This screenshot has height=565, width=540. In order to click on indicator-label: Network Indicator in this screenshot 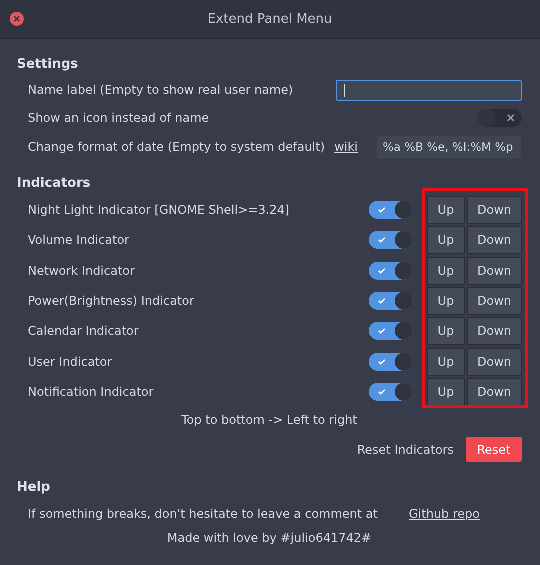, I will do `click(82, 271)`.